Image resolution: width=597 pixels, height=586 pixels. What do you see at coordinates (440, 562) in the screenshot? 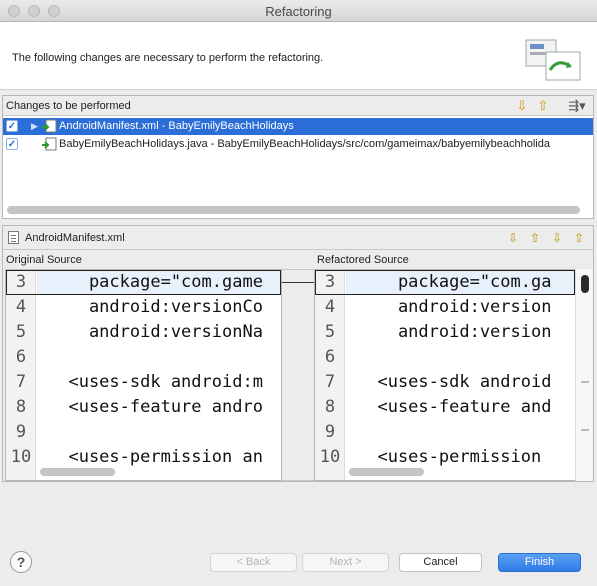
I see `cancel-button: Cancel` at bounding box center [440, 562].